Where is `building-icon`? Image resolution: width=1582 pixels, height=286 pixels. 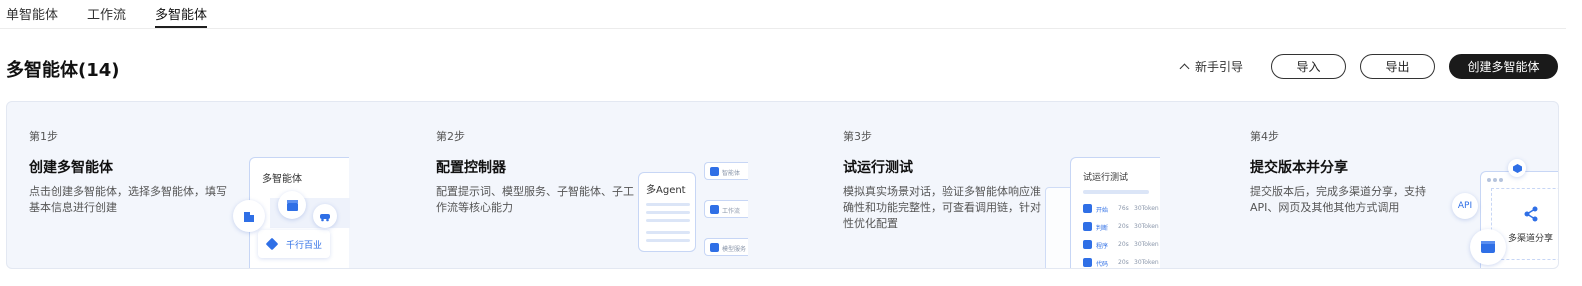
building-icon is located at coordinates (249, 216).